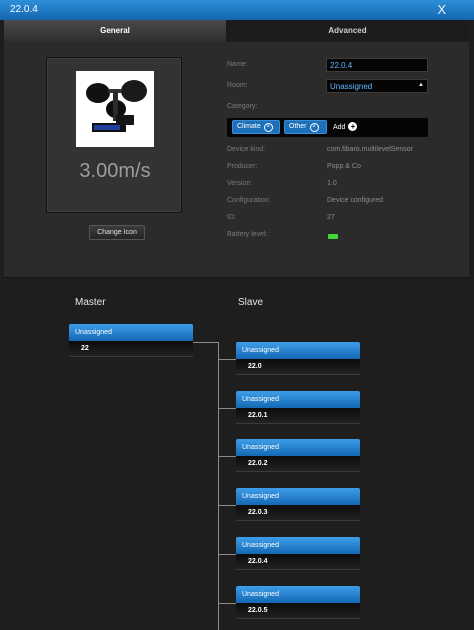 The width and height of the screenshot is (474, 630). What do you see at coordinates (298, 367) in the screenshot?
I see `slave-node-name: 22.0` at bounding box center [298, 367].